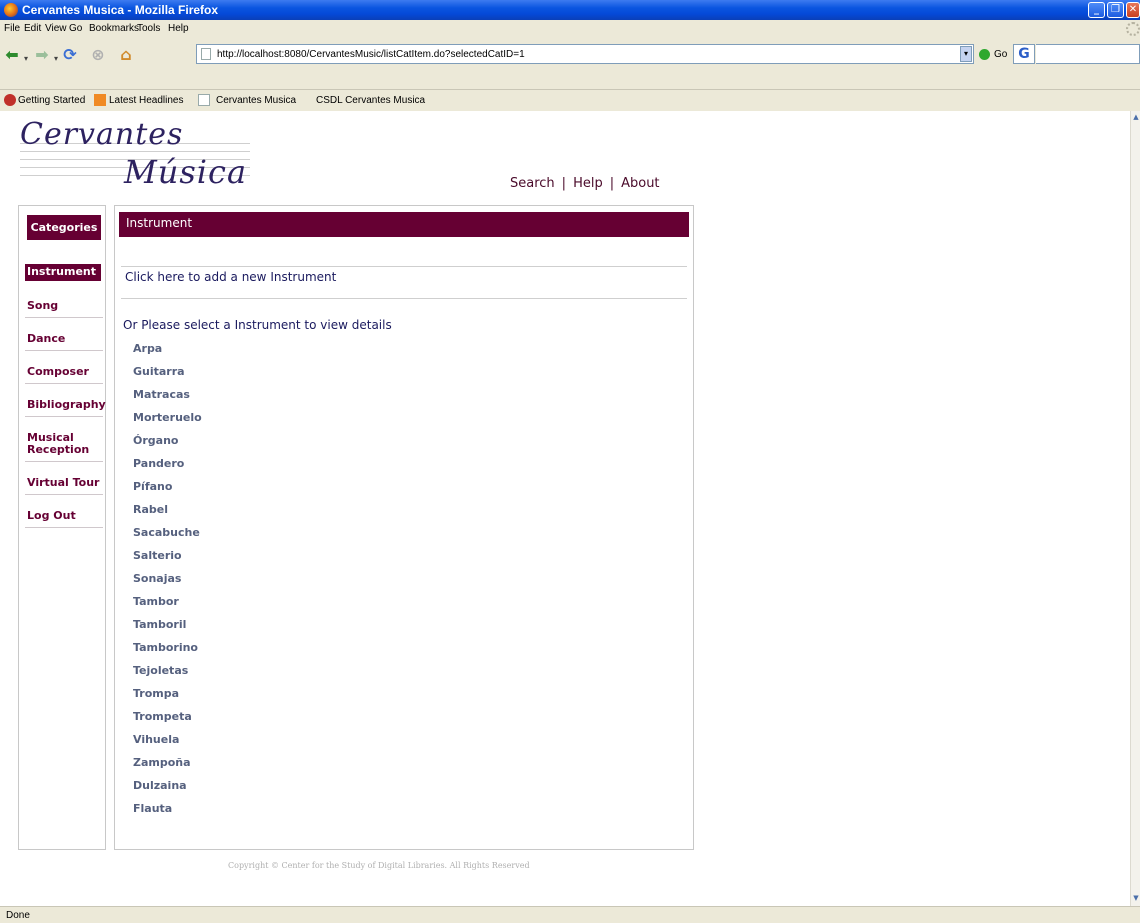 The image size is (1140, 923). What do you see at coordinates (167, 698) in the screenshot?
I see `instrument-link: Trompa` at bounding box center [167, 698].